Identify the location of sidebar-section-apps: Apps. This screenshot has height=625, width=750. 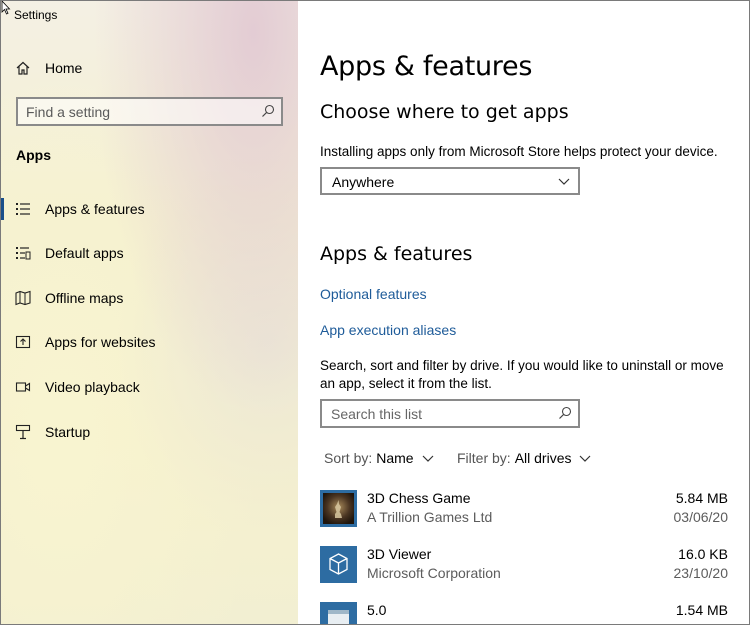
(33, 155).